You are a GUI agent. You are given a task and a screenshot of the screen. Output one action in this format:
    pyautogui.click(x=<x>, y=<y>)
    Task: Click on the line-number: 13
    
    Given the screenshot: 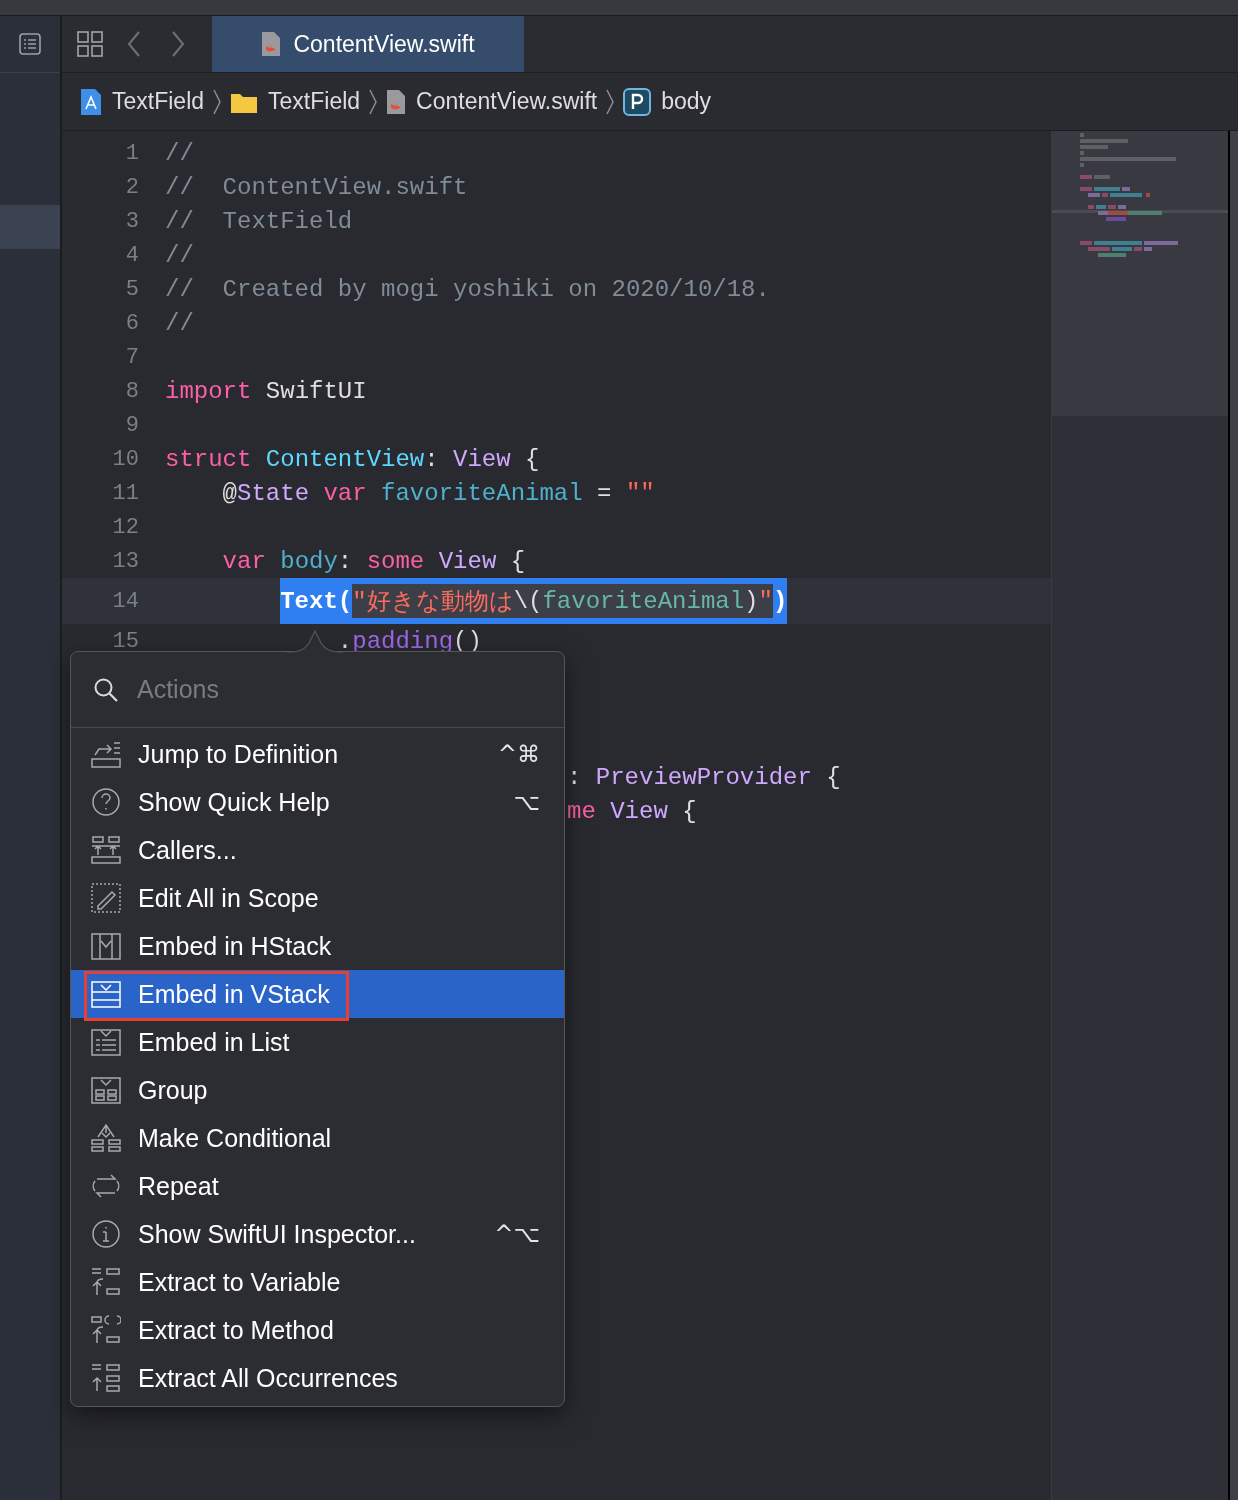 What is the action you would take?
    pyautogui.click(x=125, y=561)
    